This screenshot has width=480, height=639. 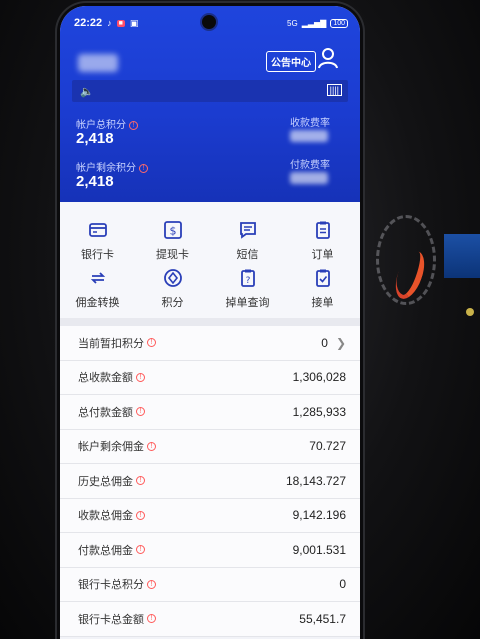 I want to click on payment-rate-blurred, so click(x=309, y=178).